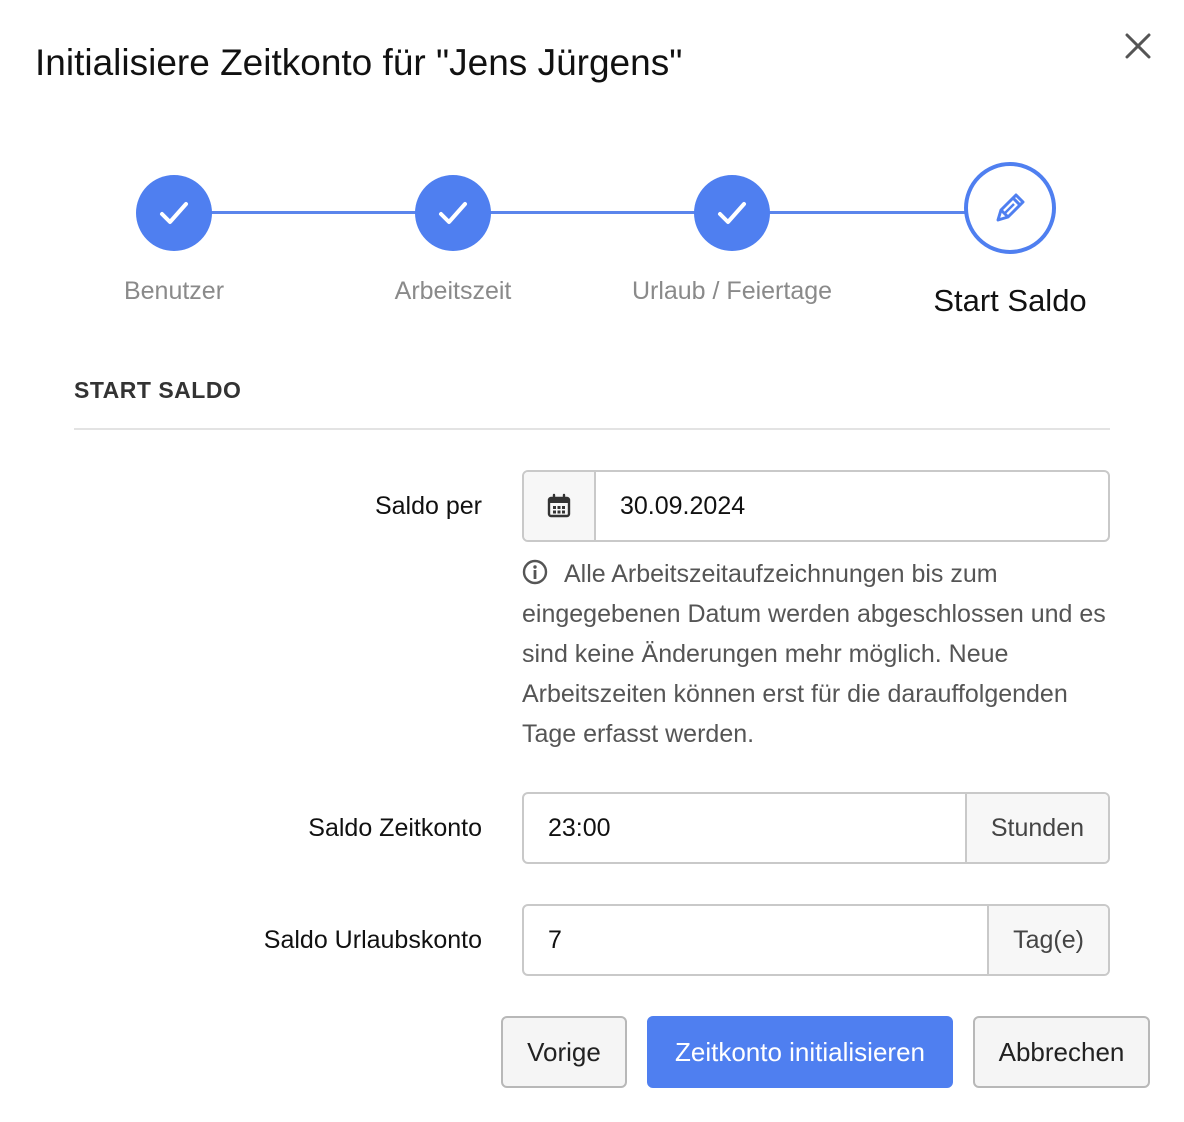 Image resolution: width=1184 pixels, height=1122 pixels. I want to click on saldo-urlaubskonto-field: 7 Tag(e), so click(816, 940).